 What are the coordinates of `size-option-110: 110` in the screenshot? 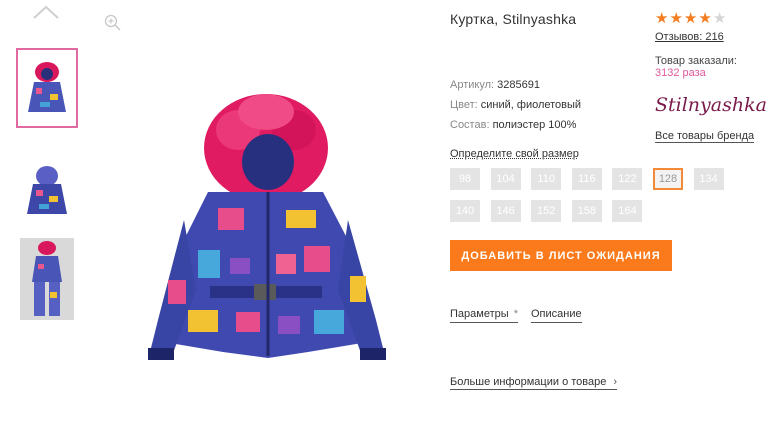 It's located at (546, 179).